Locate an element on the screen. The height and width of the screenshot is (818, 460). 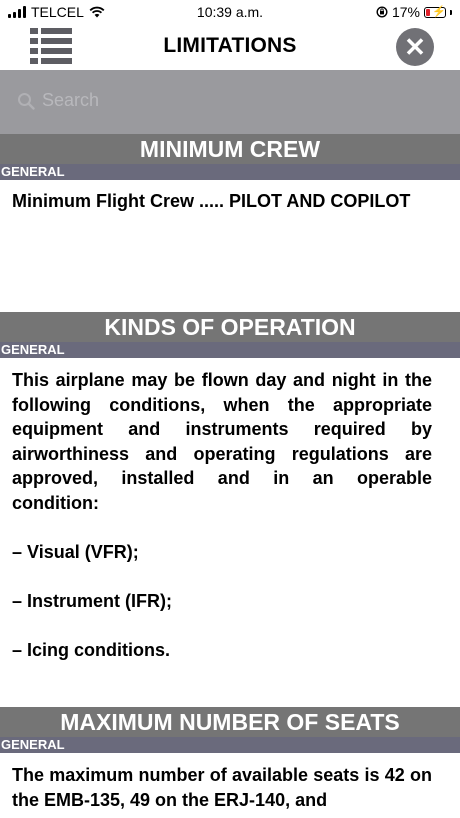
status-bar: TELCEL 10:39 a.m. 17% ⚡ is located at coordinates (230, 12).